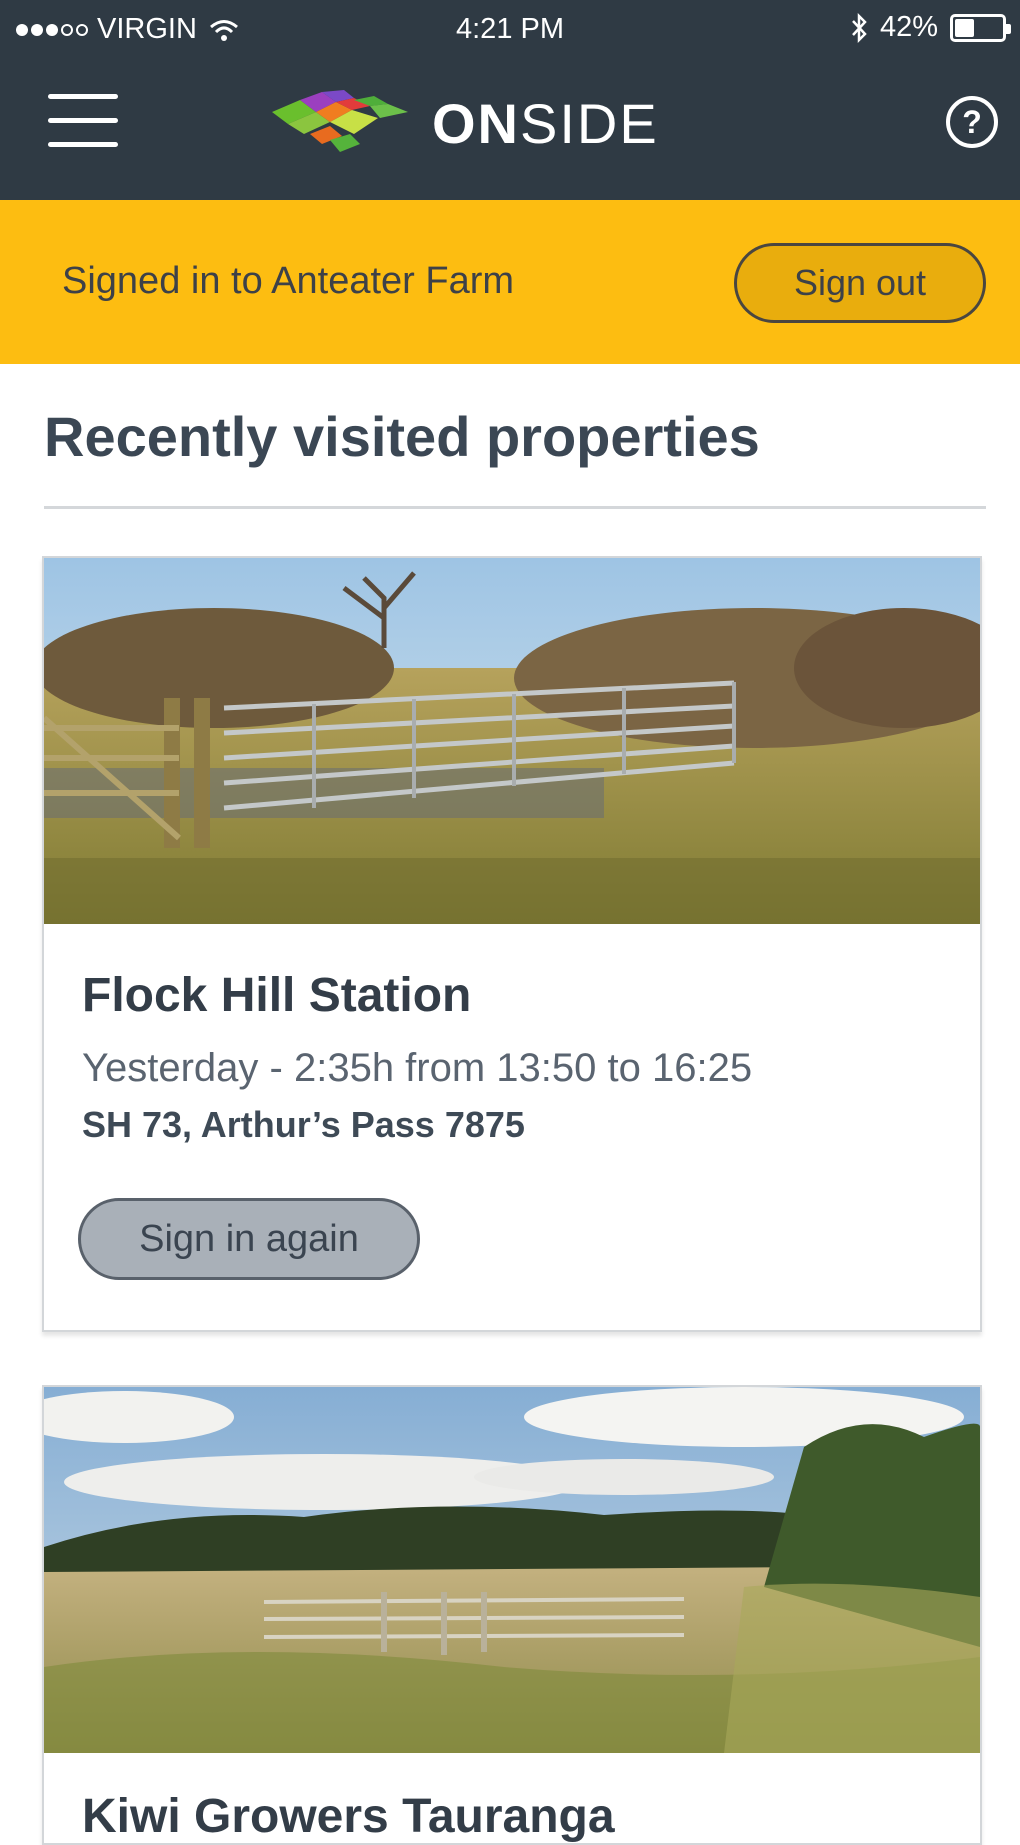 This screenshot has height=1845, width=1020. Describe the element at coordinates (402, 436) in the screenshot. I see `section-title: Recently visited properties` at that location.